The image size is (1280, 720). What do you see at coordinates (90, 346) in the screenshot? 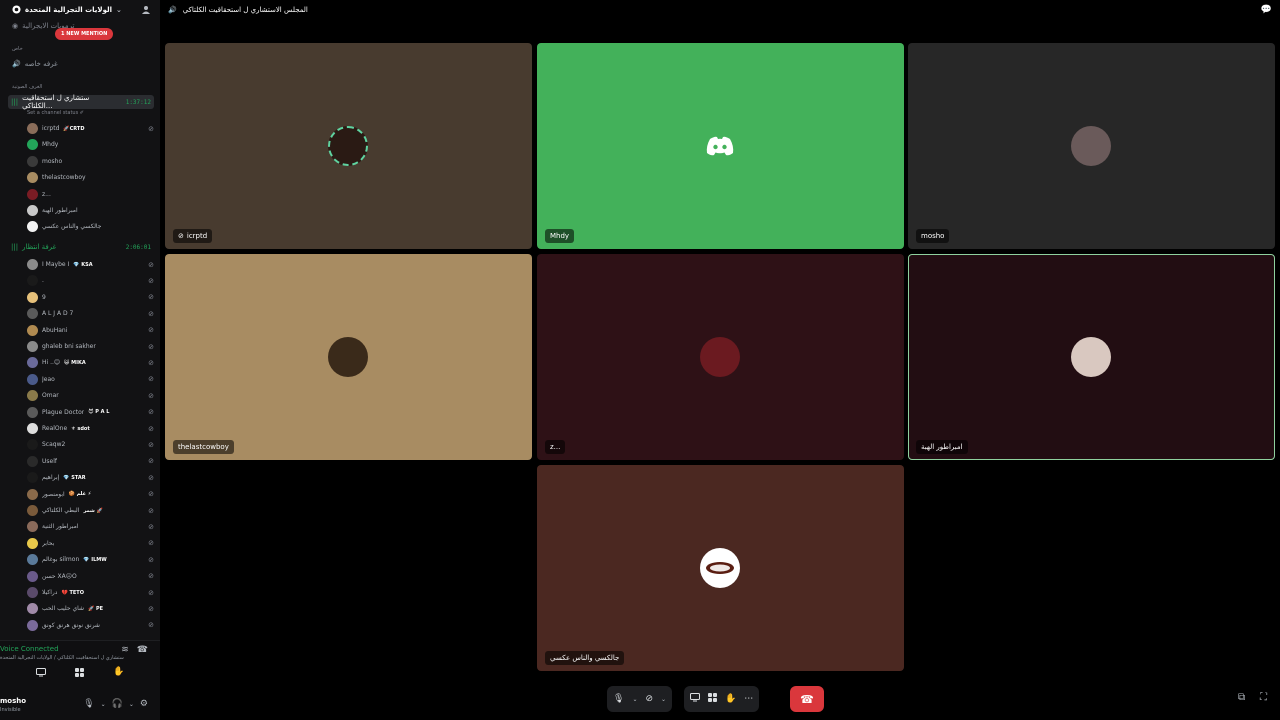
I see `voice-member-row: ghaleb bni sakher ⊘` at bounding box center [90, 346].